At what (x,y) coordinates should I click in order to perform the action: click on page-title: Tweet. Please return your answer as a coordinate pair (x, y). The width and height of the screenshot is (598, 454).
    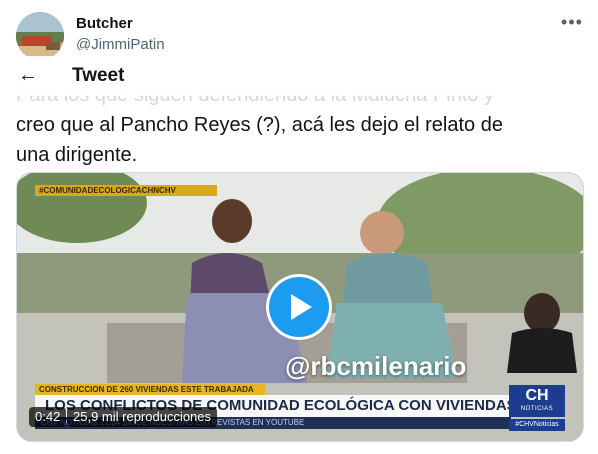
    Looking at the image, I should click on (98, 75).